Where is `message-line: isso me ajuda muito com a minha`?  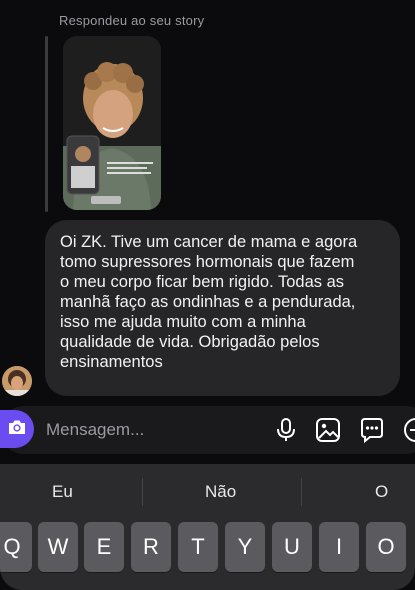
message-line: isso me ajuda muito com a minha is located at coordinates (183, 322).